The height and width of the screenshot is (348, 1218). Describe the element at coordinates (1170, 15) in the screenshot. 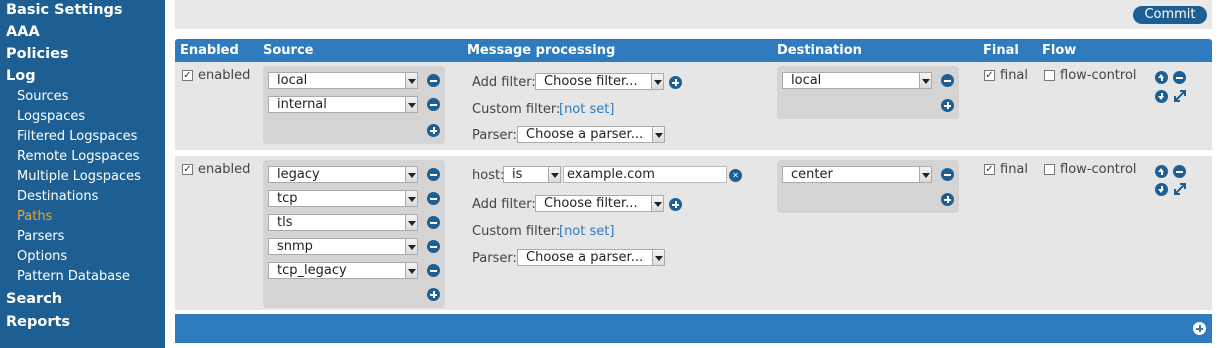

I see `commit-button: Commit` at that location.